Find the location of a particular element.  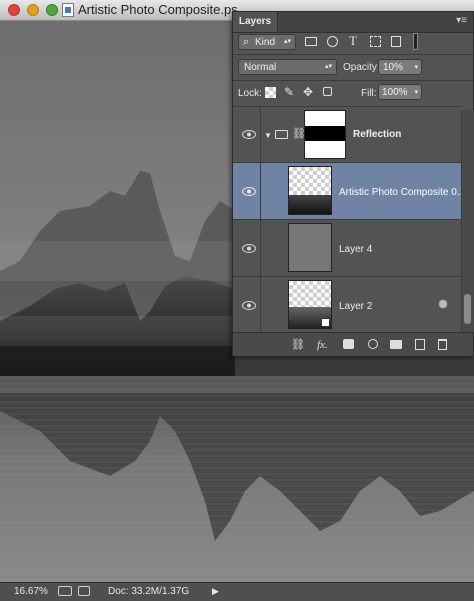

layer-style-icon is located at coordinates (443, 304).